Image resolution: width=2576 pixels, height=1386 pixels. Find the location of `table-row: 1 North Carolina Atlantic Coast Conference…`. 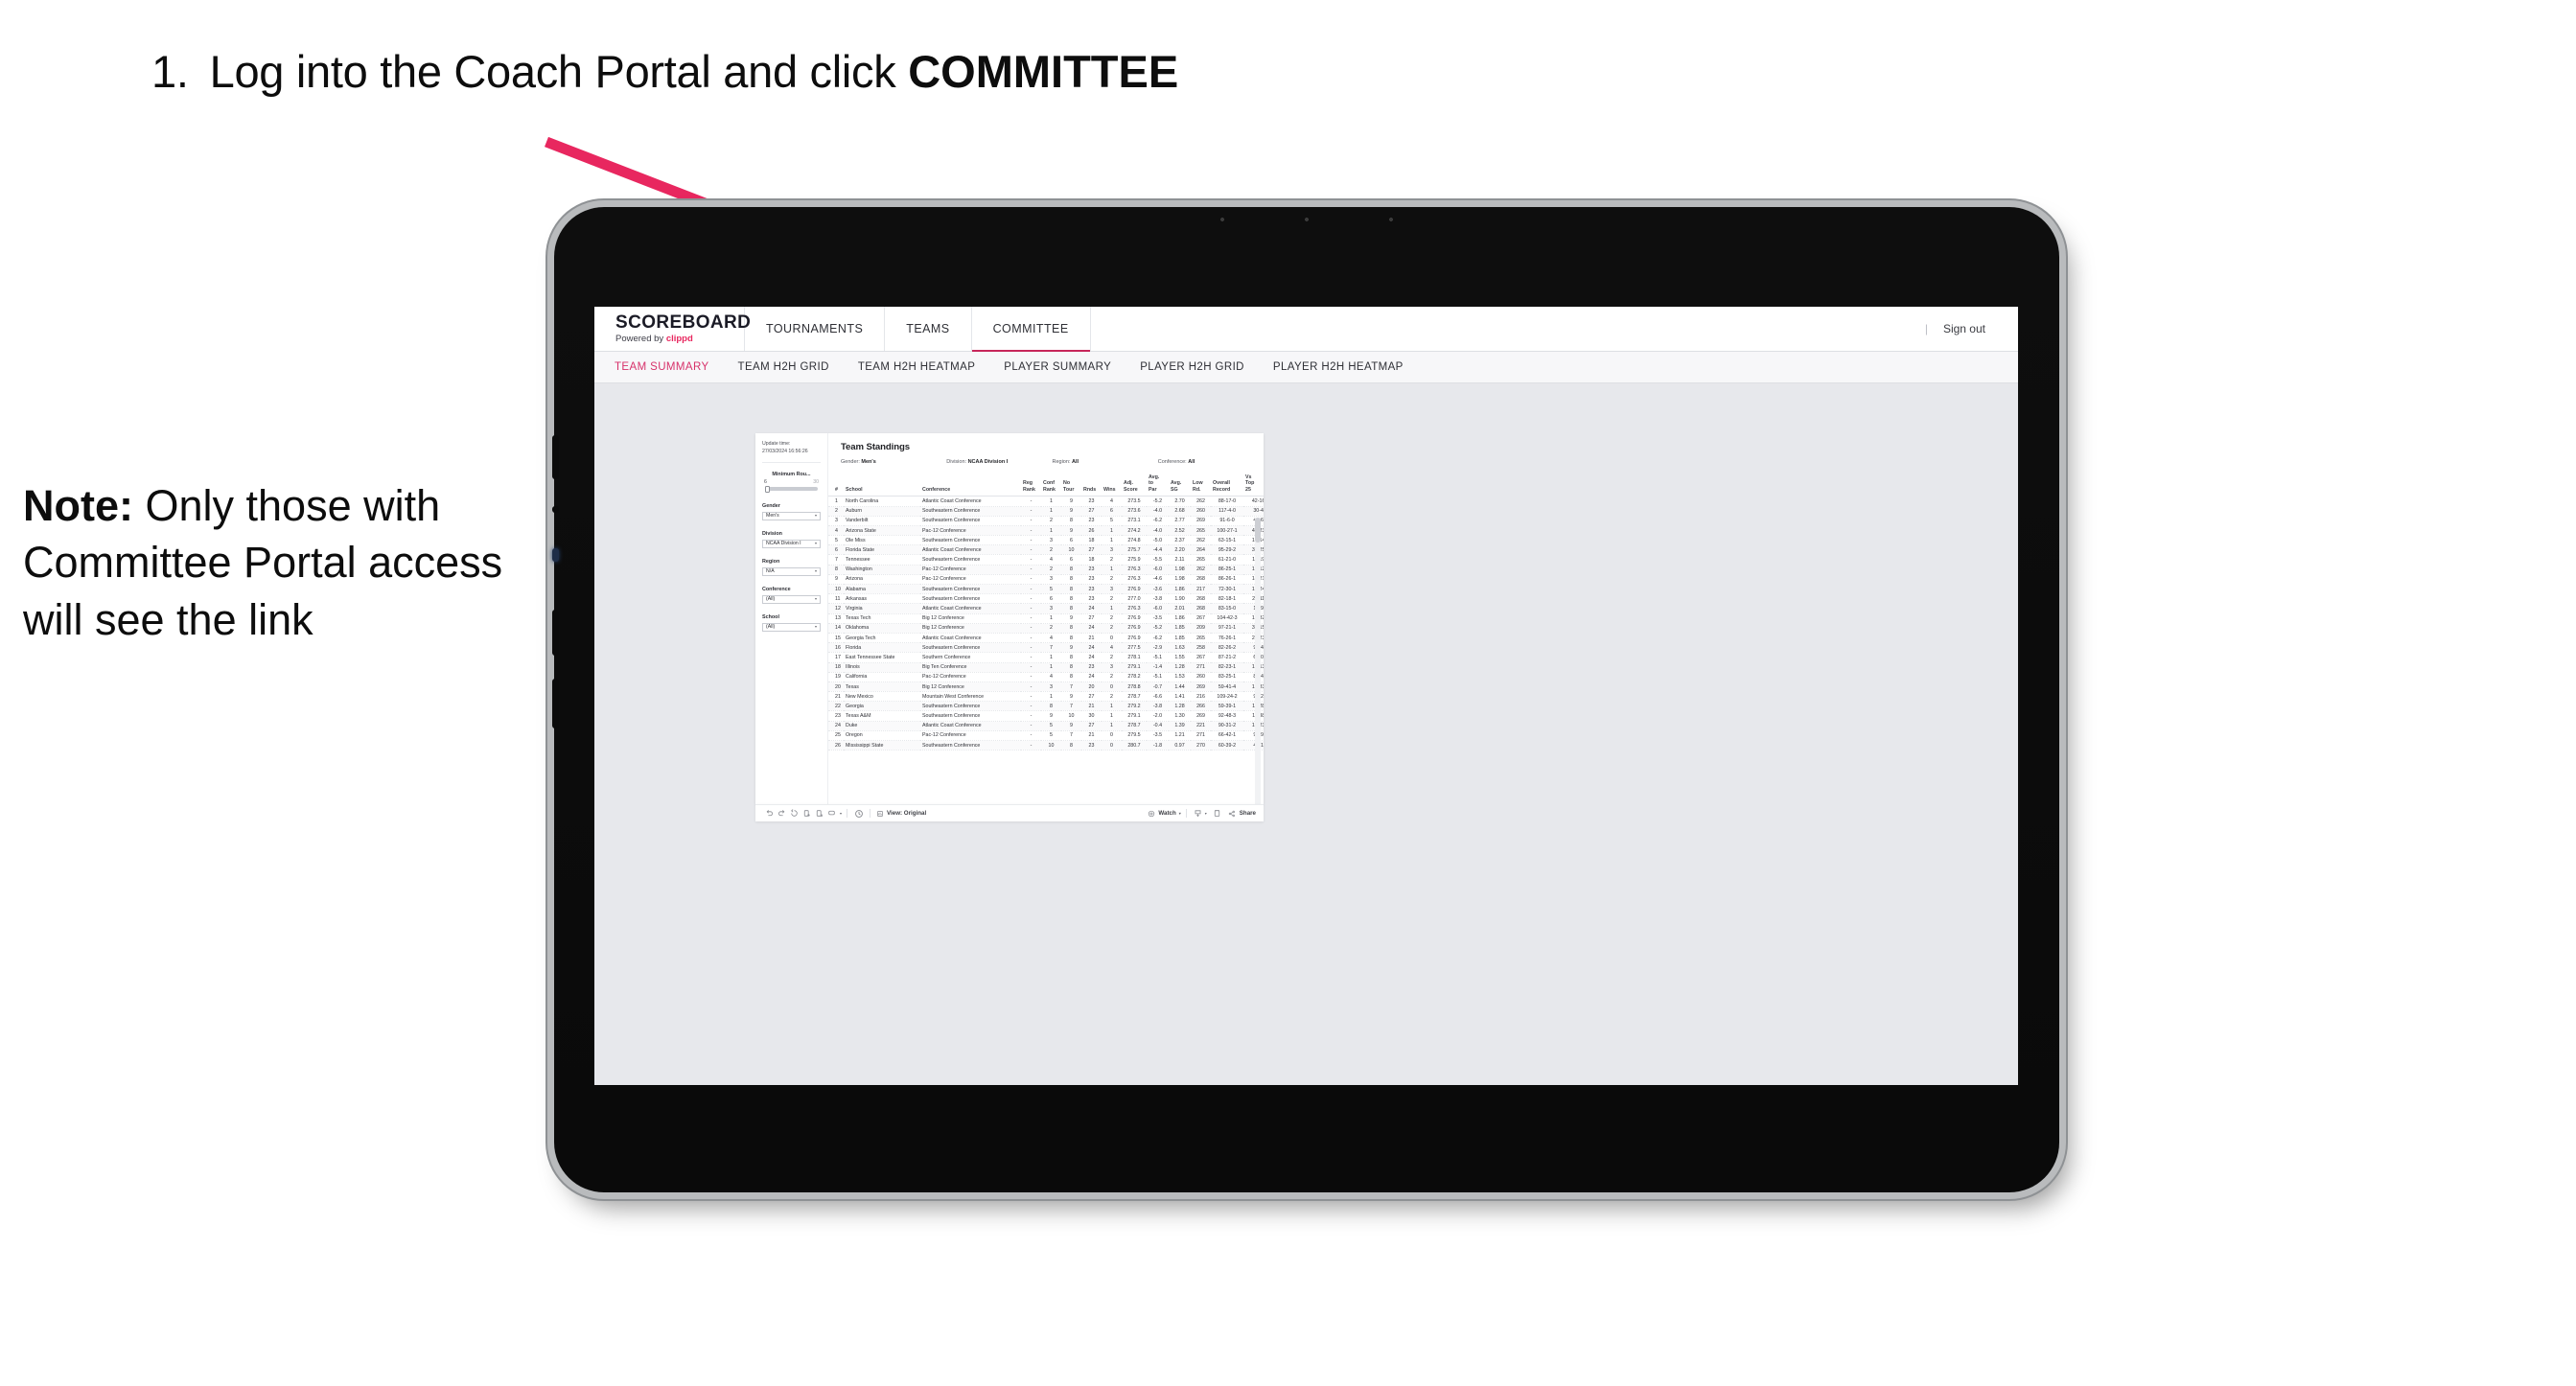

table-row: 1 North Carolina Atlantic Coast Conference… is located at coordinates (1046, 501).